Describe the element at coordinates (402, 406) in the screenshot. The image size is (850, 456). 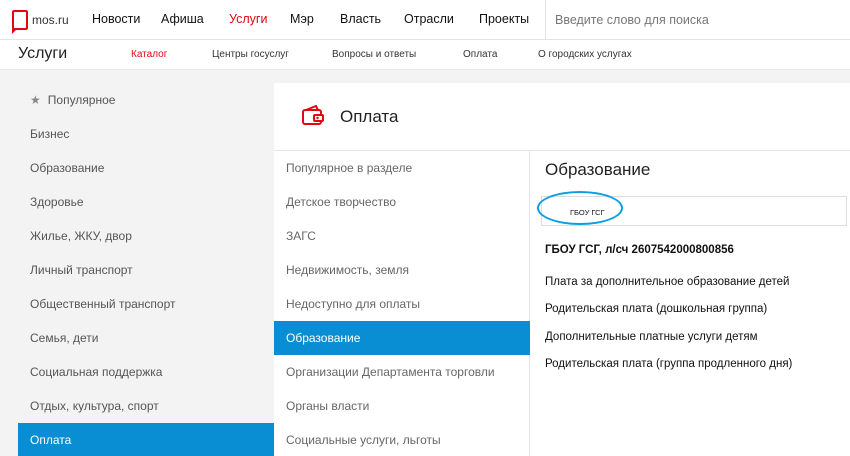
I see `subcategory-authorities: Органы власти` at that location.